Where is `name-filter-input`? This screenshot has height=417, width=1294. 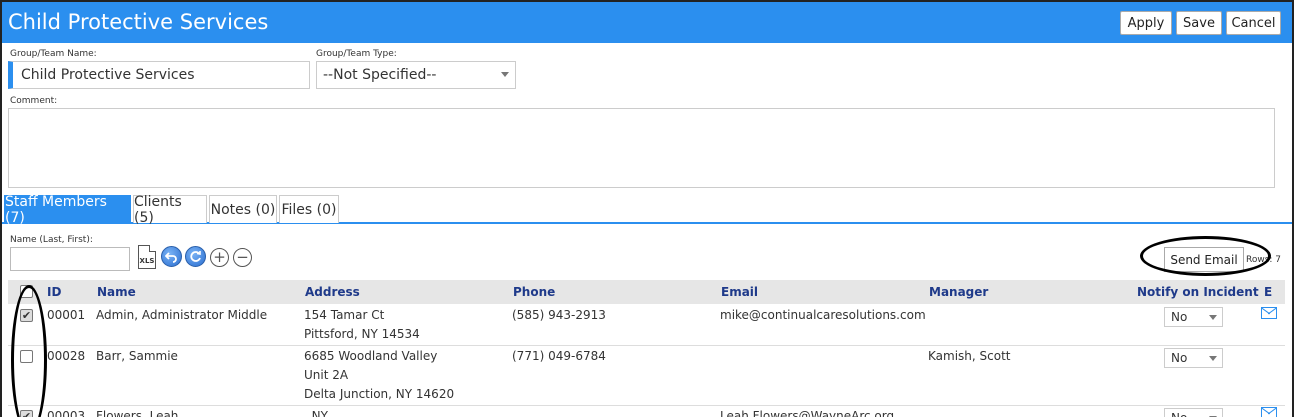
name-filter-input is located at coordinates (70, 259).